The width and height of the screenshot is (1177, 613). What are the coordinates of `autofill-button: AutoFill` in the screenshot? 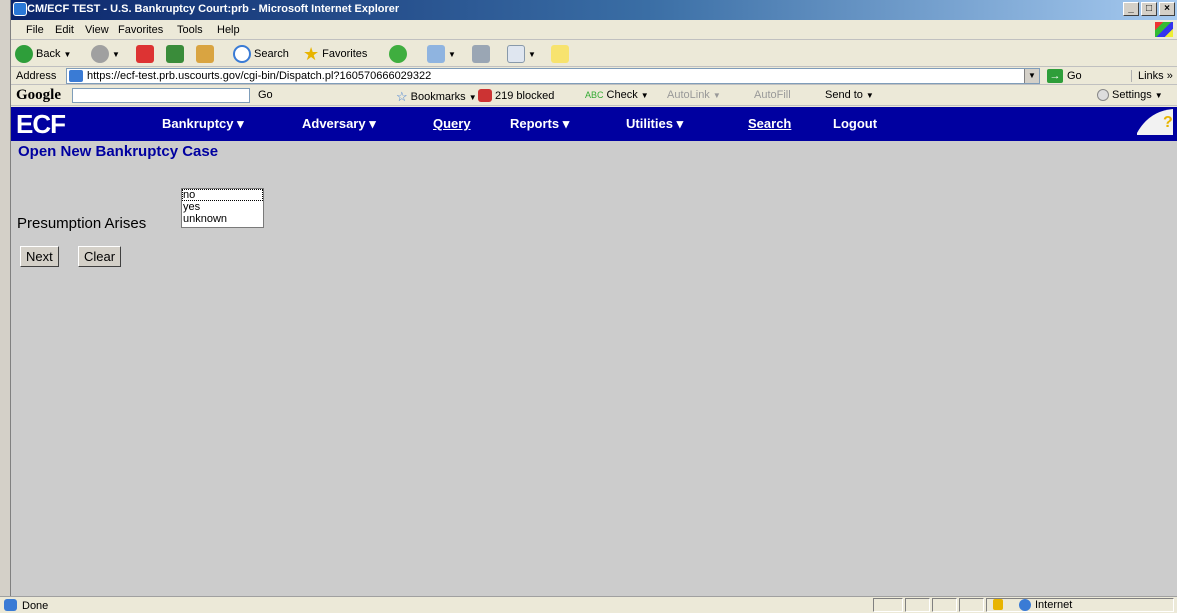 It's located at (772, 95).